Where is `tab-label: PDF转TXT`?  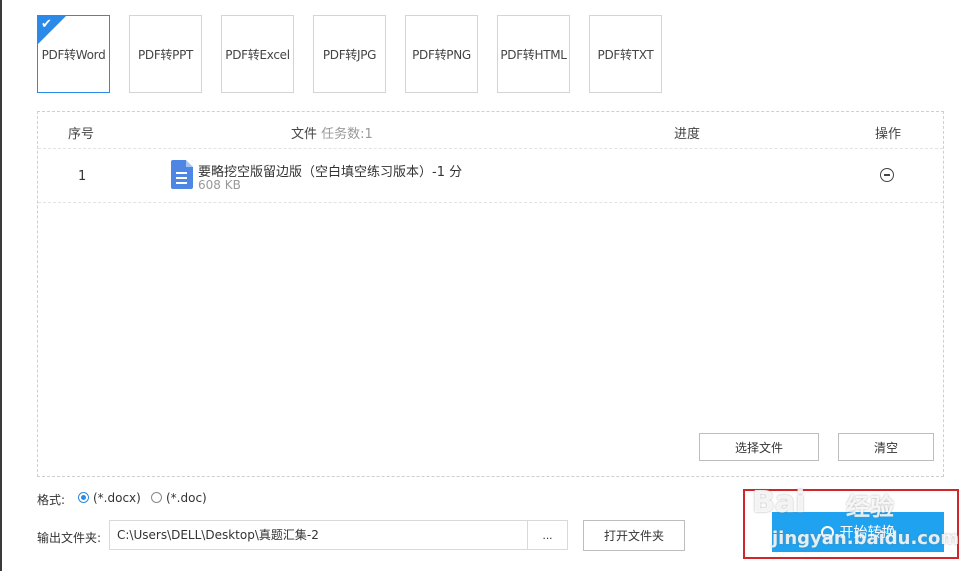 tab-label: PDF转TXT is located at coordinates (625, 54).